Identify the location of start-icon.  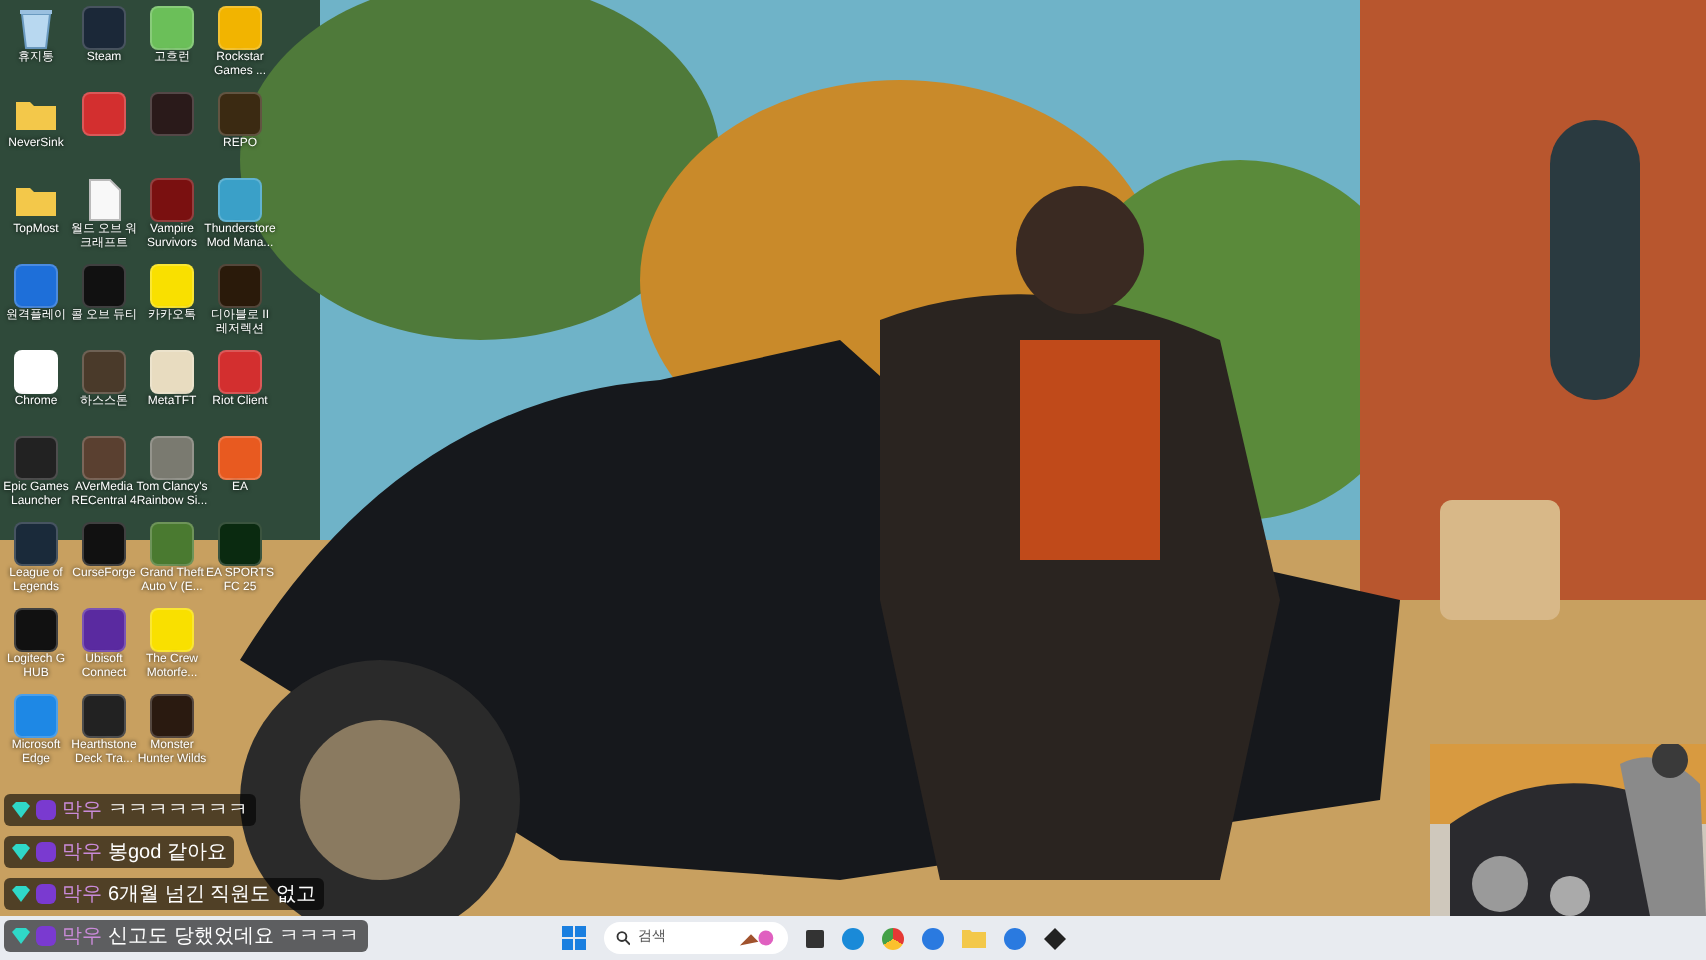
(573, 938).